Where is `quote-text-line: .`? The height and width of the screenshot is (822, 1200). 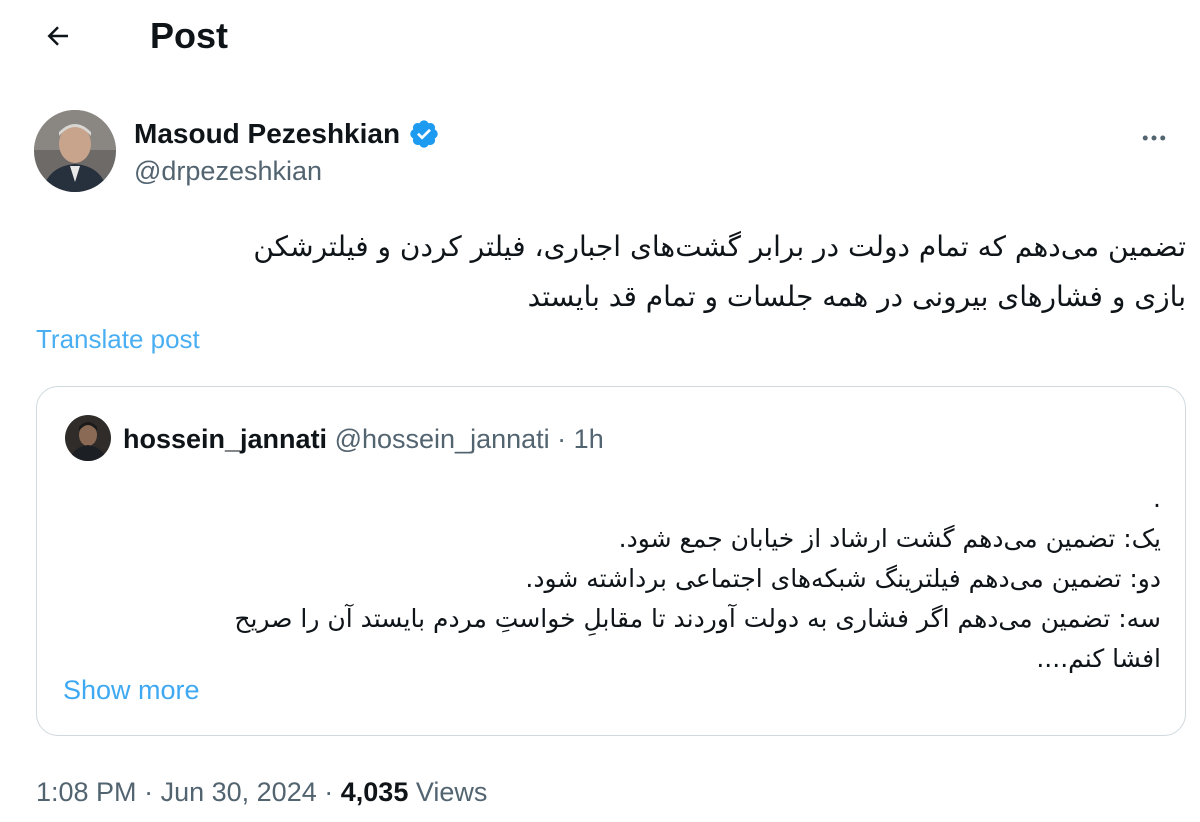 quote-text-line: . is located at coordinates (1157, 498).